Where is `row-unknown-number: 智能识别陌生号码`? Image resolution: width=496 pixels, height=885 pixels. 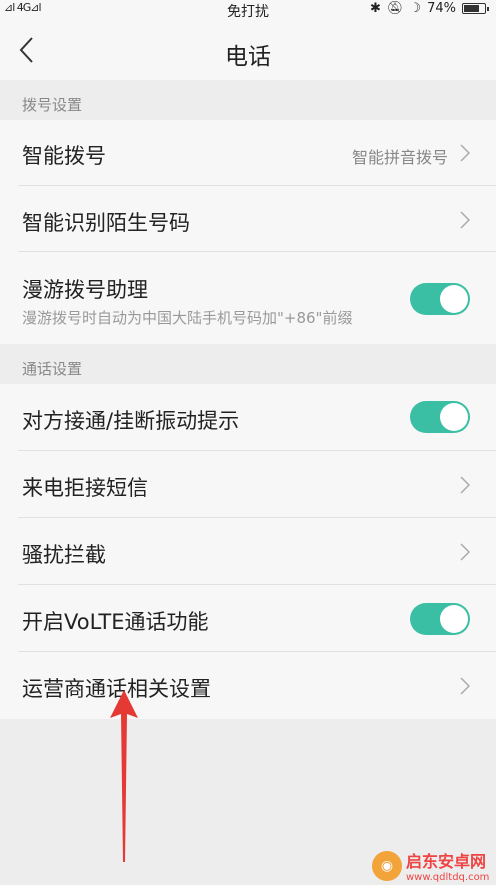 row-unknown-number: 智能识别陌生号码 is located at coordinates (248, 219).